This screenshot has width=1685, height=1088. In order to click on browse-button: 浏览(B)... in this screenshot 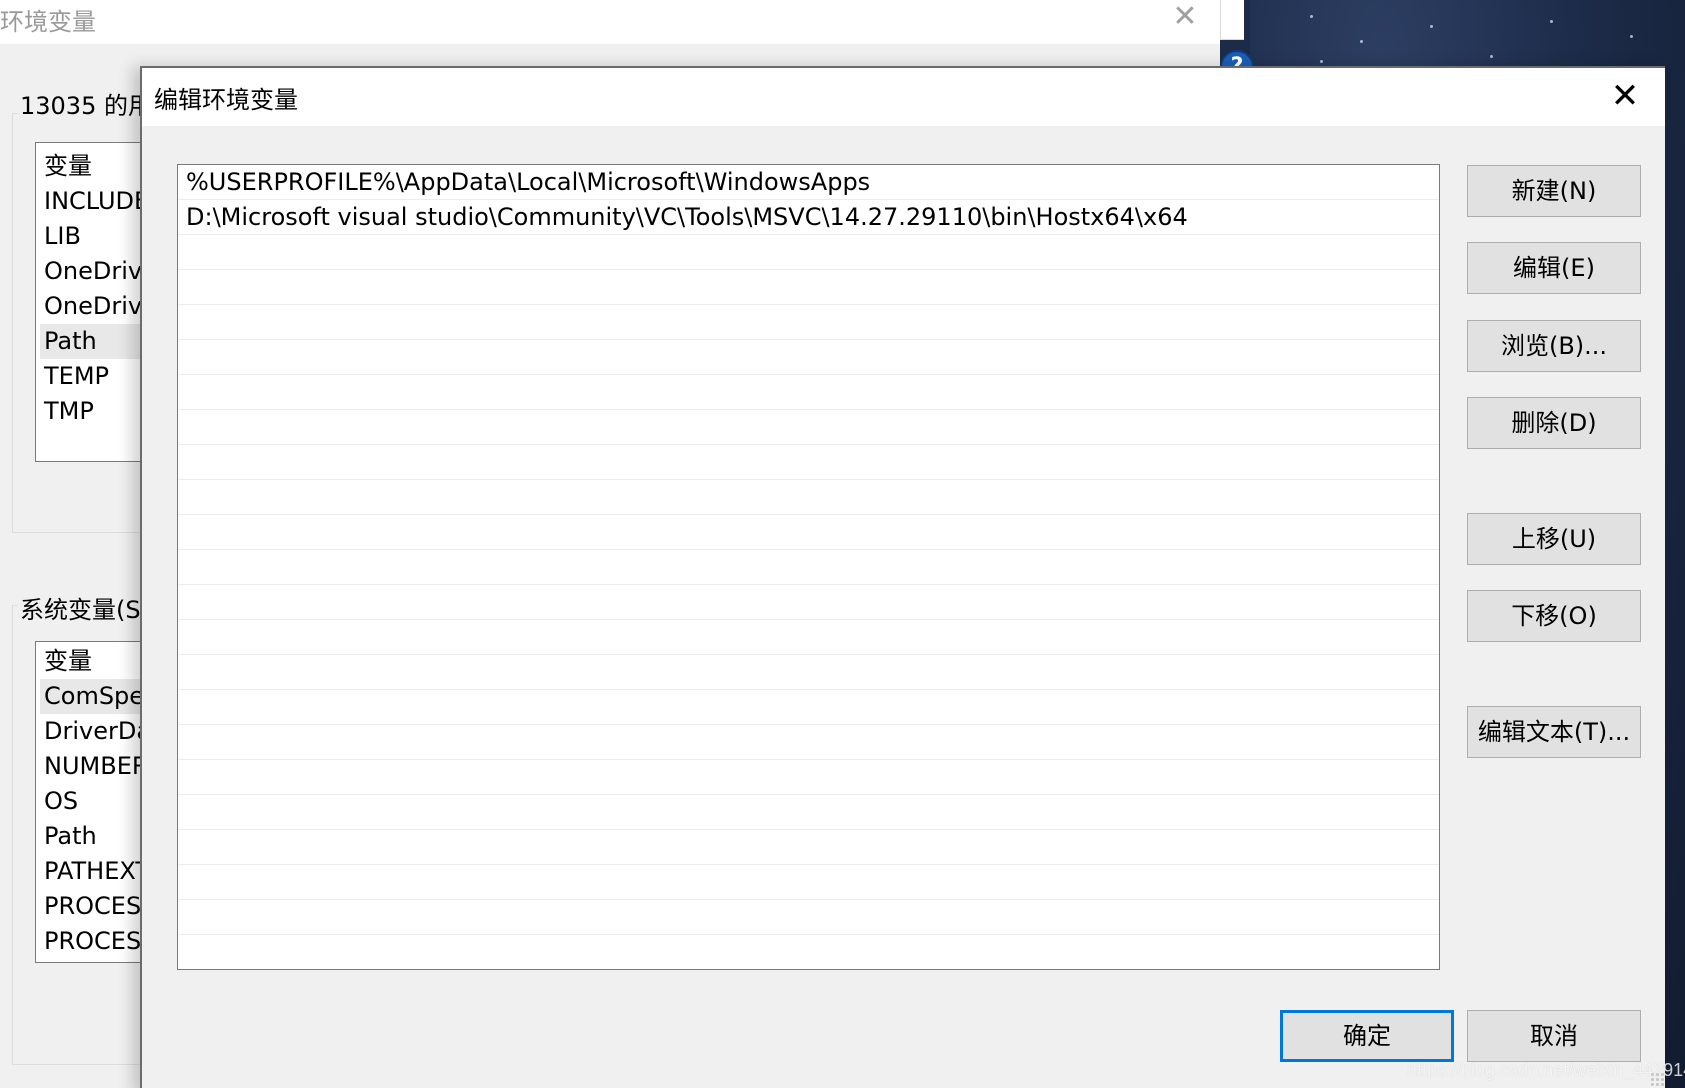, I will do `click(1554, 346)`.